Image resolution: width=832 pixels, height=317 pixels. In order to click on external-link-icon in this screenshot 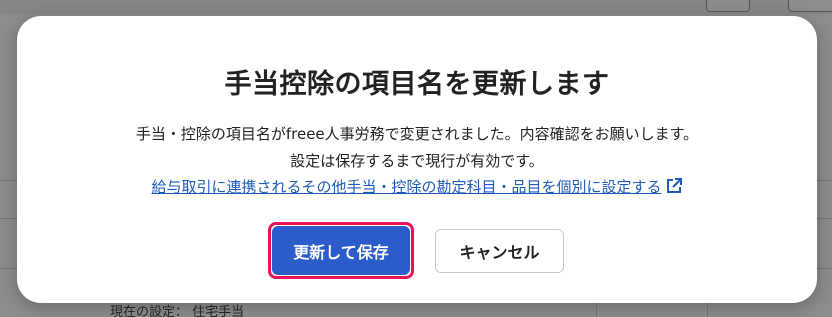, I will do `click(674, 186)`.